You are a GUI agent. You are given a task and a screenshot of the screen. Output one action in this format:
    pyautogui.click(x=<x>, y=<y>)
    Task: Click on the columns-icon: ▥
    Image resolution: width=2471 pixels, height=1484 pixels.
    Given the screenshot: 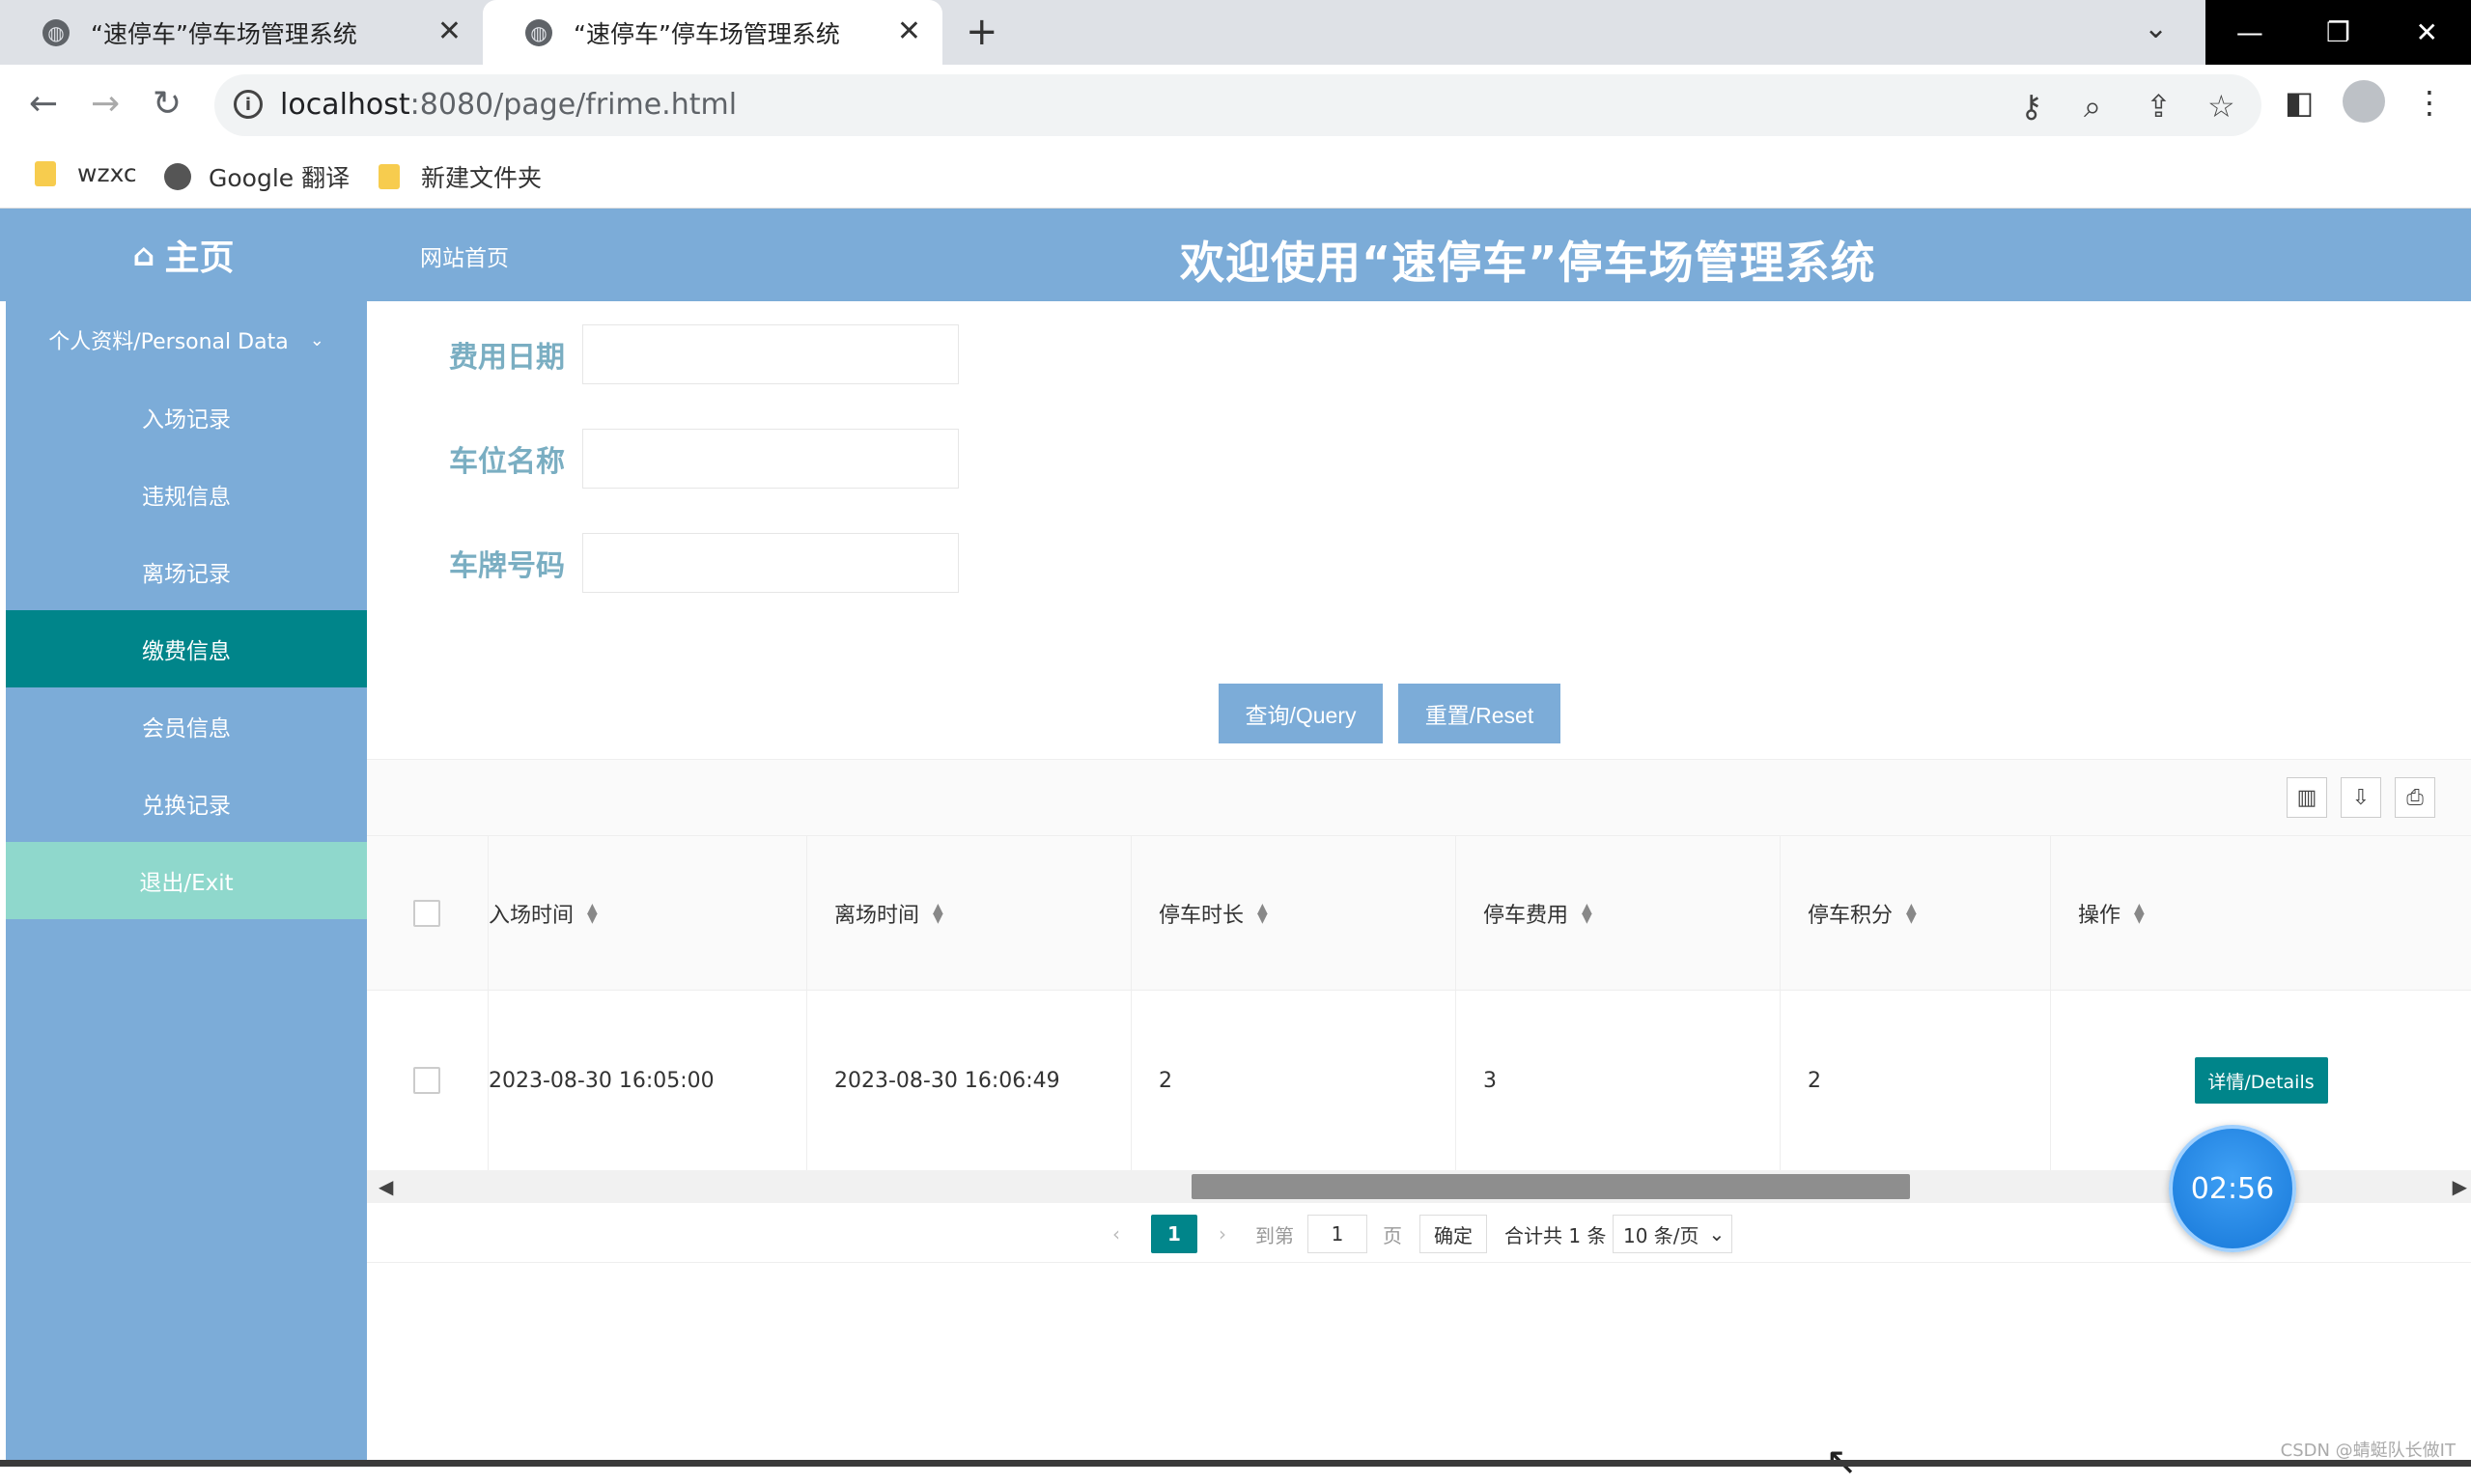 What is the action you would take?
    pyautogui.click(x=2307, y=798)
    